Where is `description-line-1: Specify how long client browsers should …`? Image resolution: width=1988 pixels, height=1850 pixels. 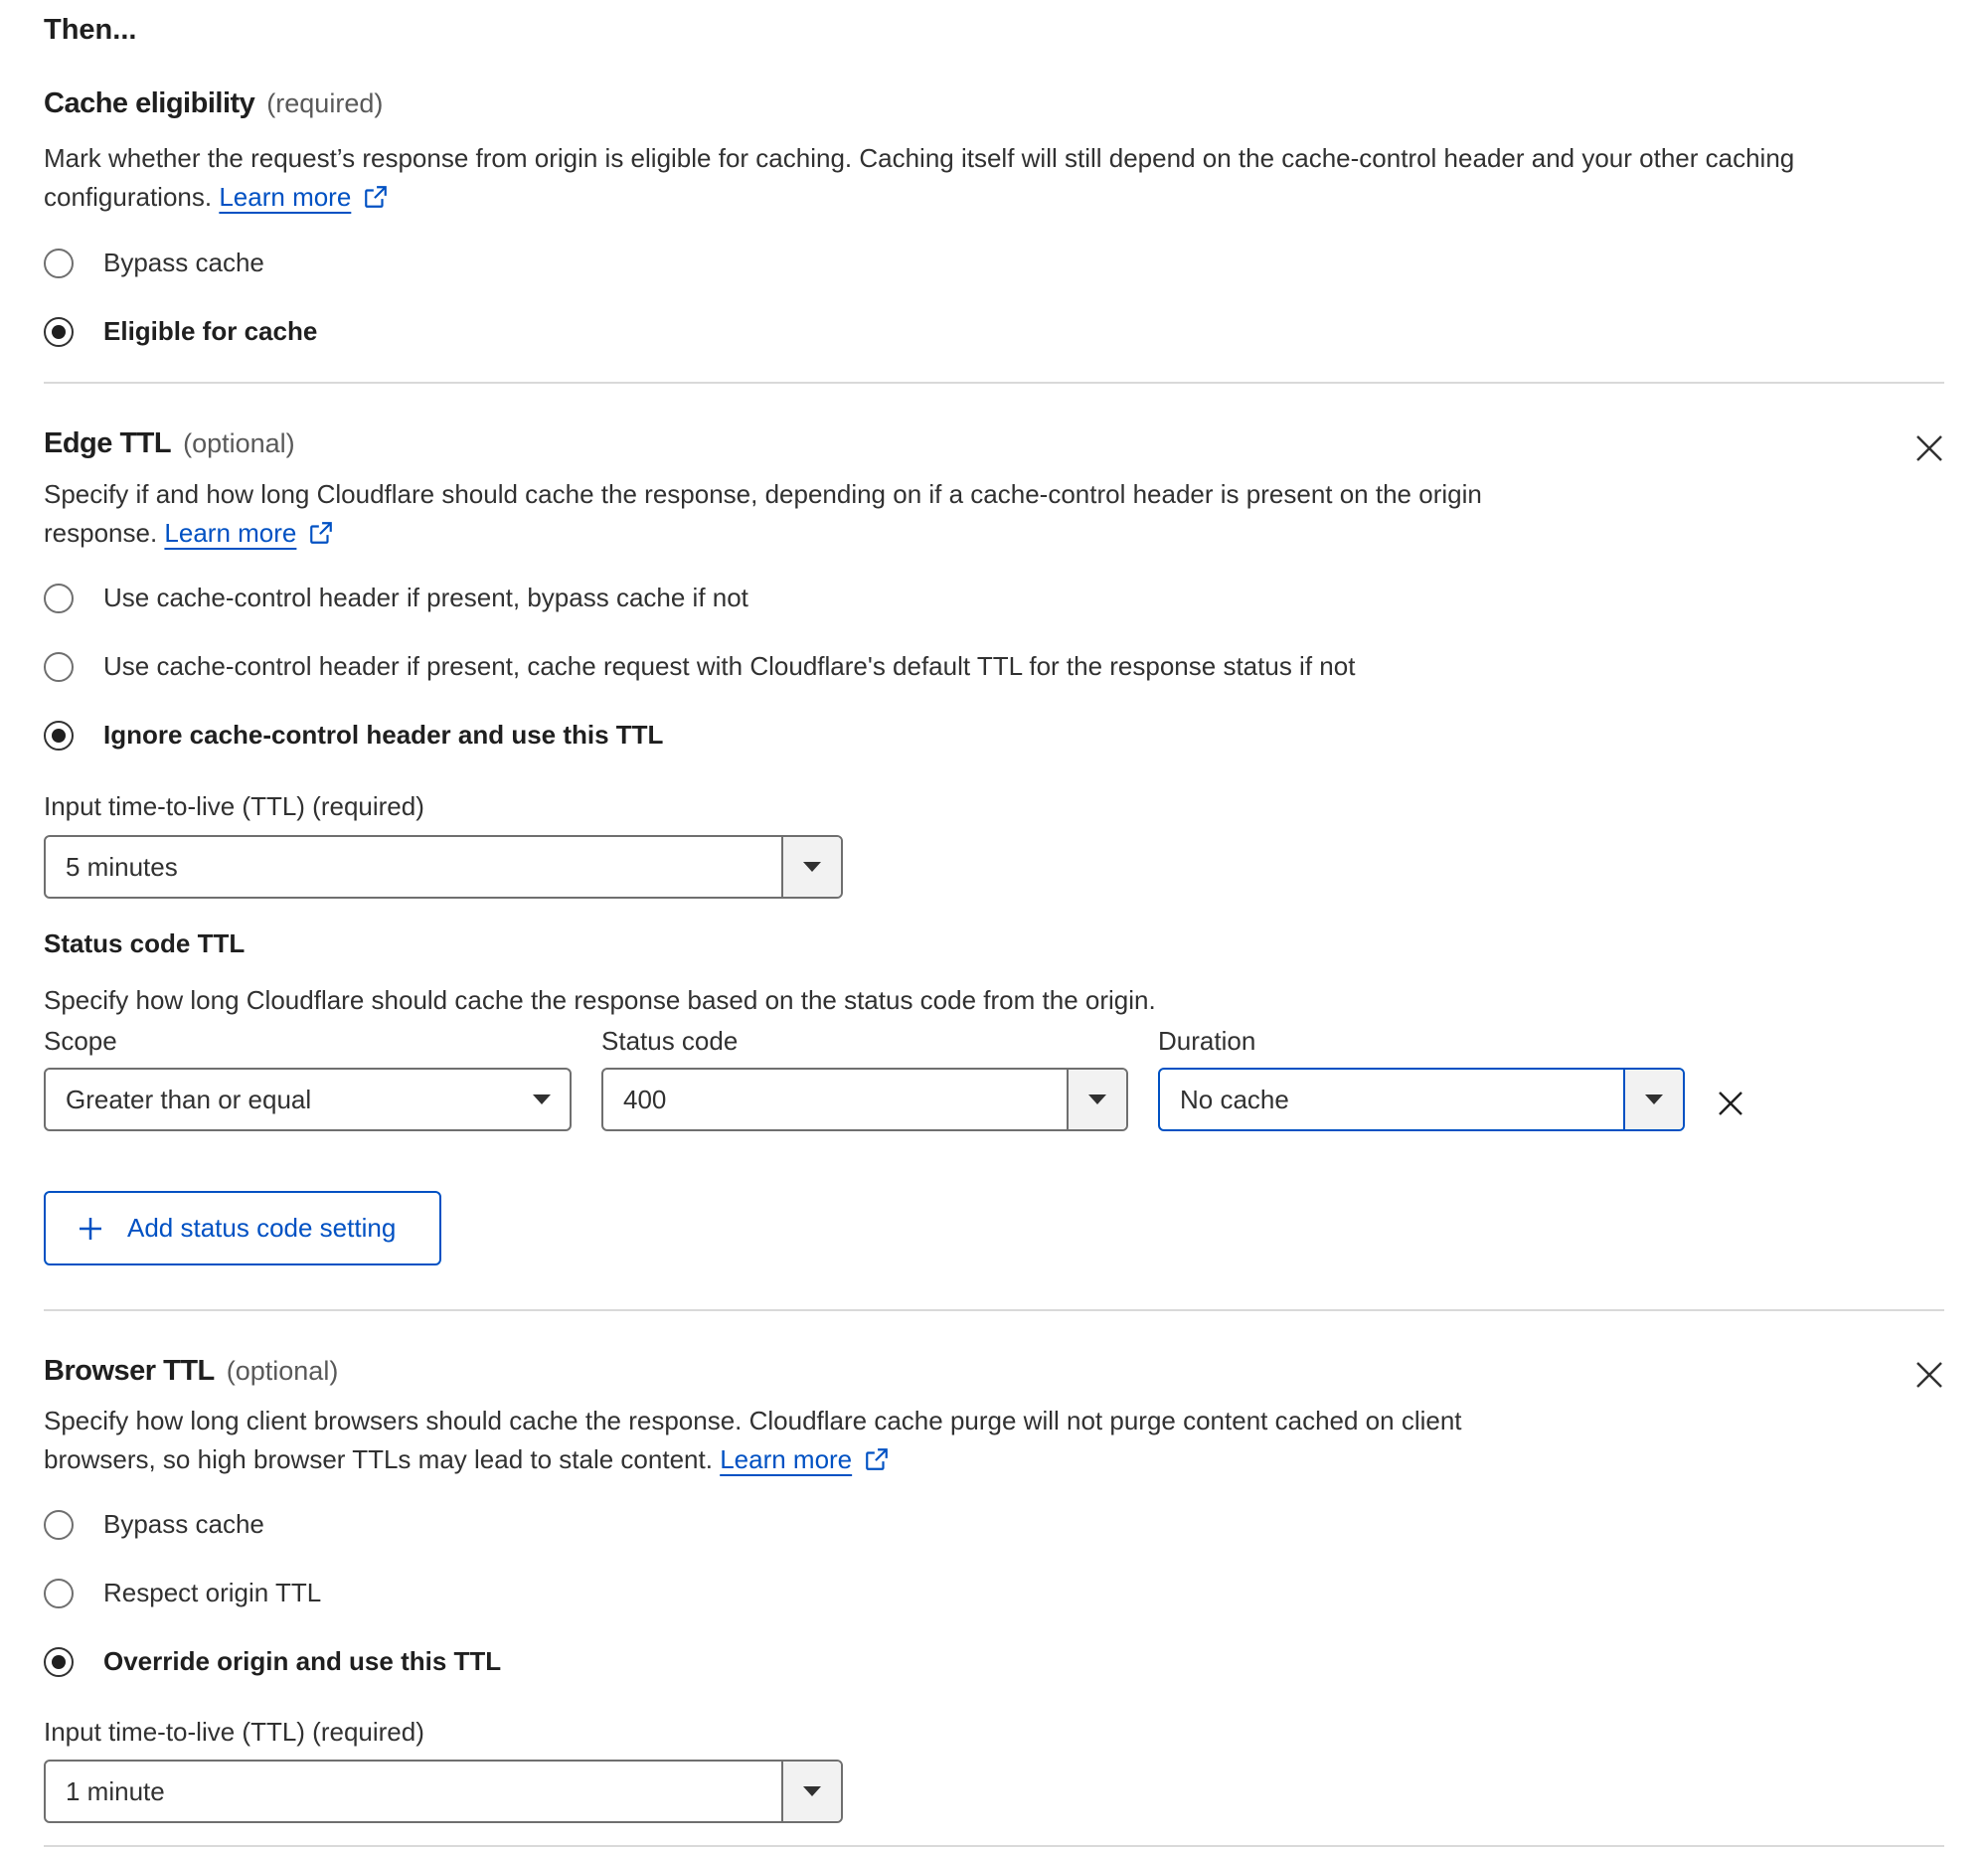 description-line-1: Specify how long client browsers should … is located at coordinates (753, 1420).